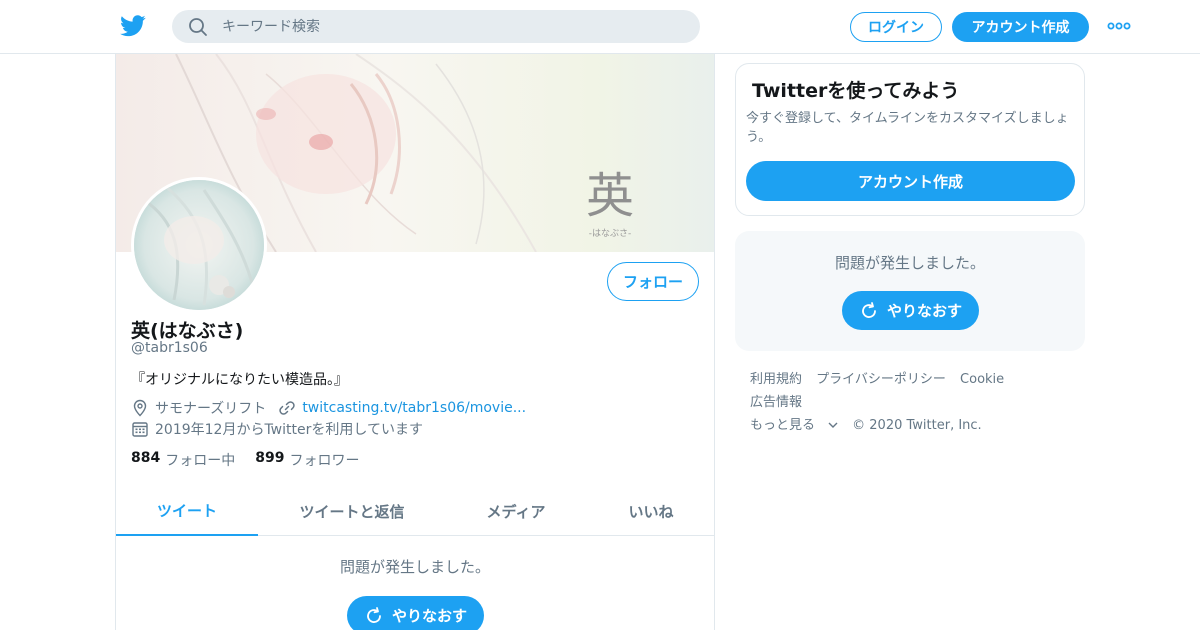 Image resolution: width=1200 pixels, height=630 pixels. I want to click on banner-subtitle-text: -はなぶさ-, so click(610, 233).